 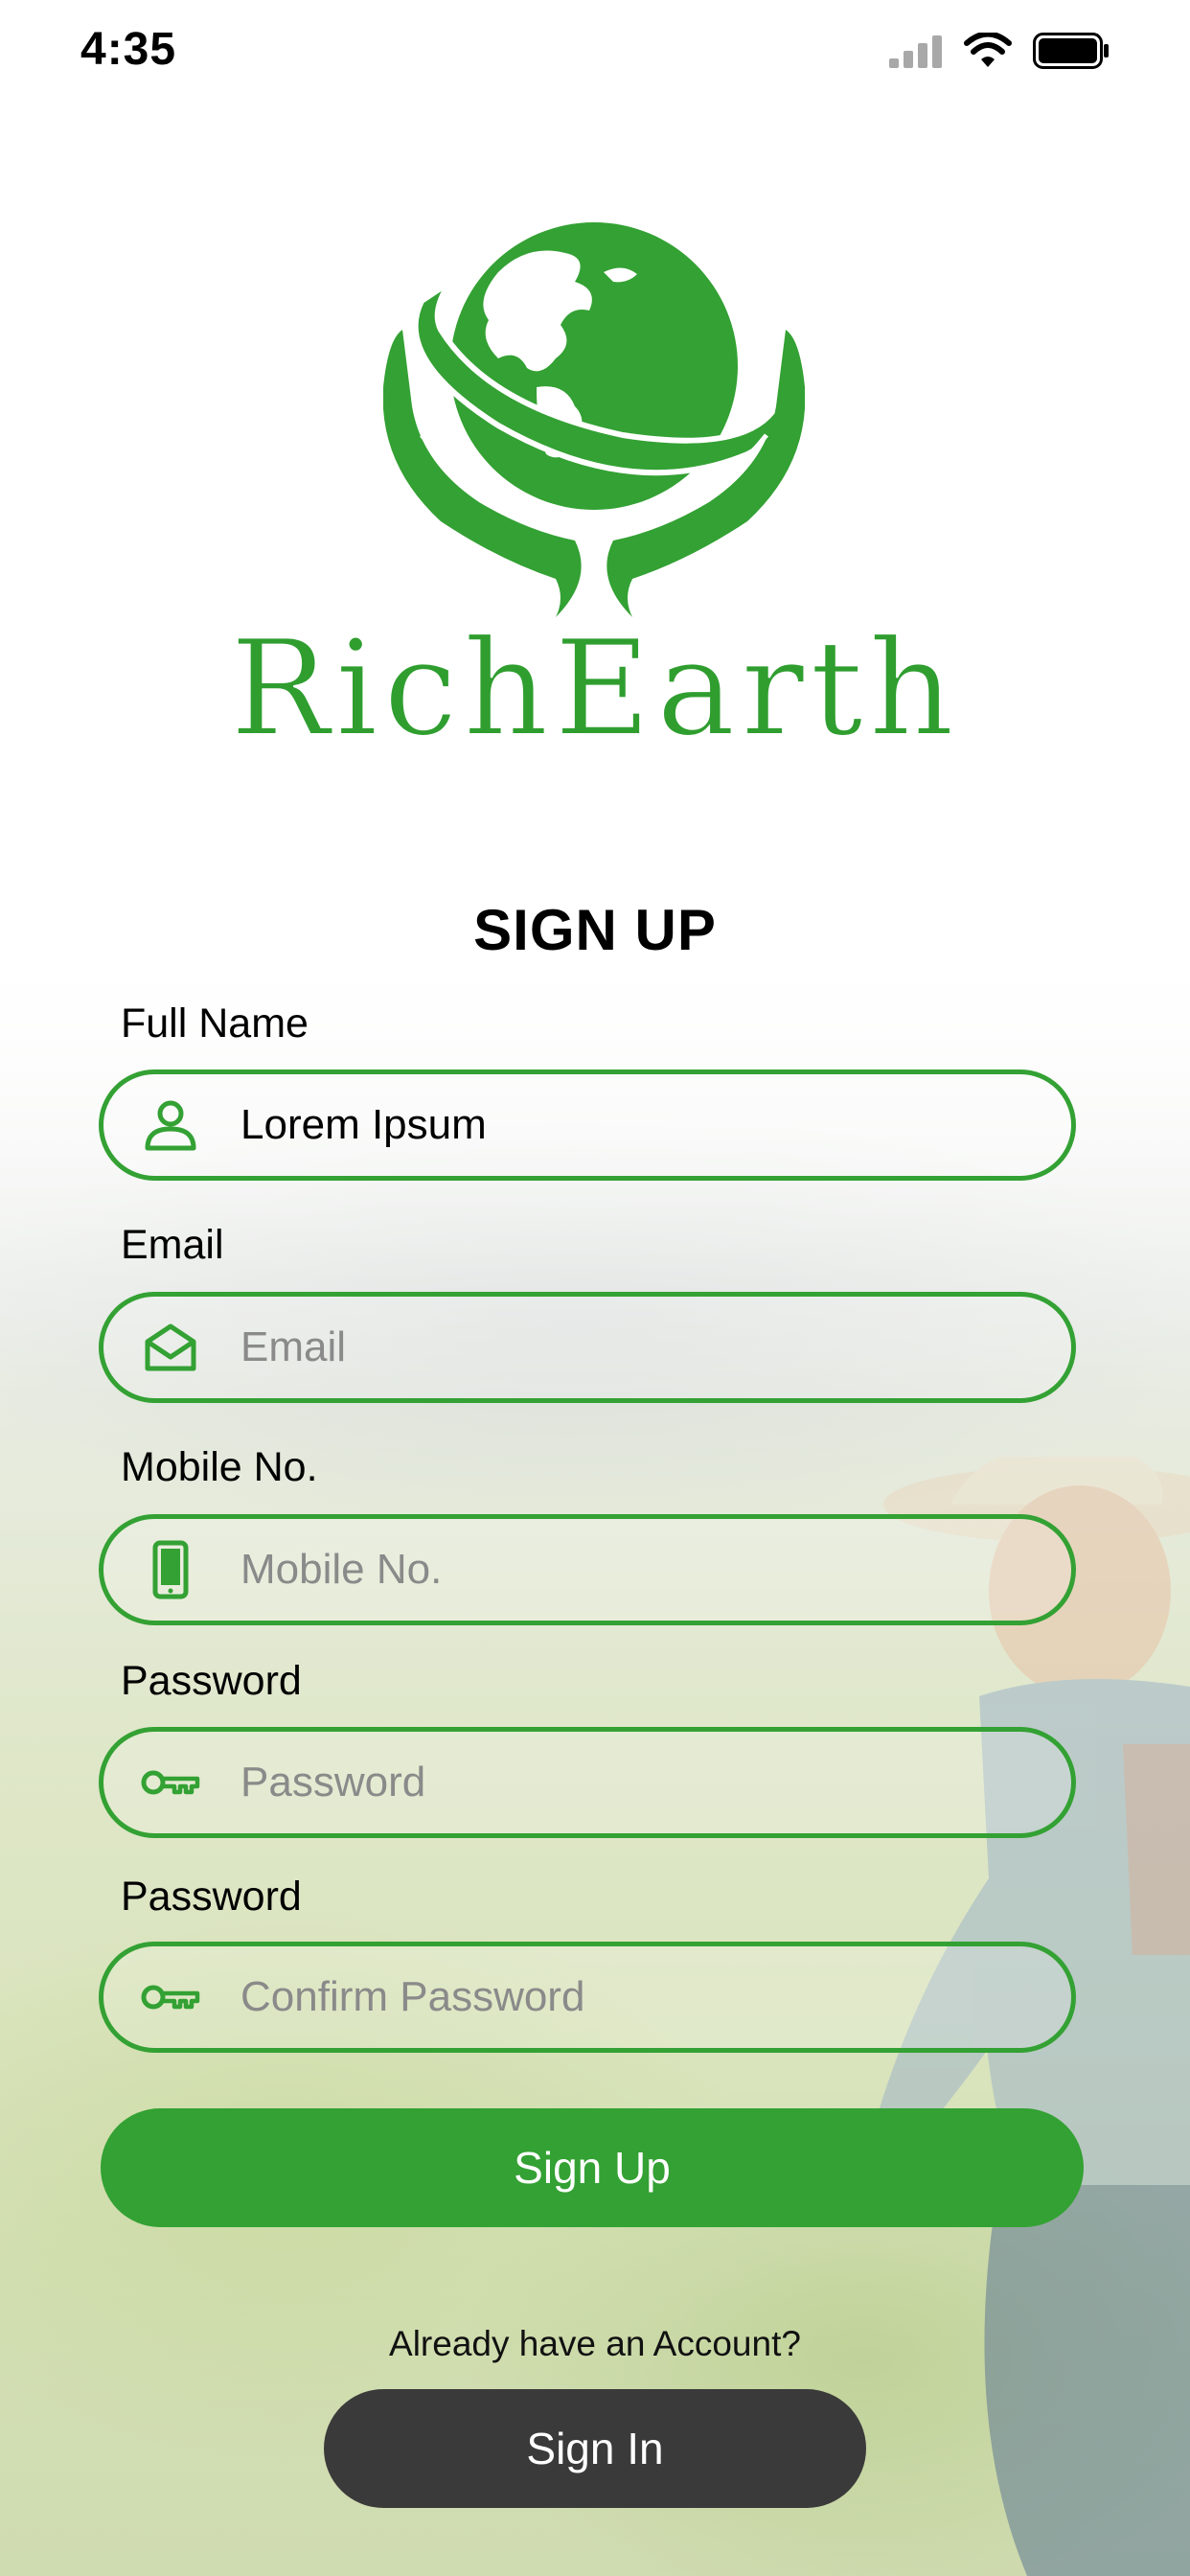 What do you see at coordinates (172, 1245) in the screenshot?
I see `email-label: Email` at bounding box center [172, 1245].